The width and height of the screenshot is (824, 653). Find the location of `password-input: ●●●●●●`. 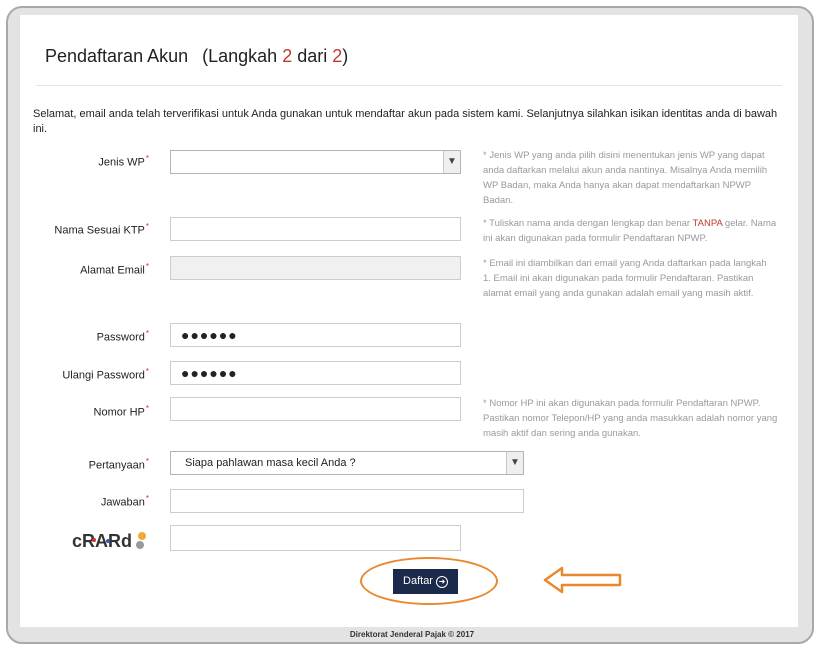

password-input: ●●●●●● is located at coordinates (315, 335).